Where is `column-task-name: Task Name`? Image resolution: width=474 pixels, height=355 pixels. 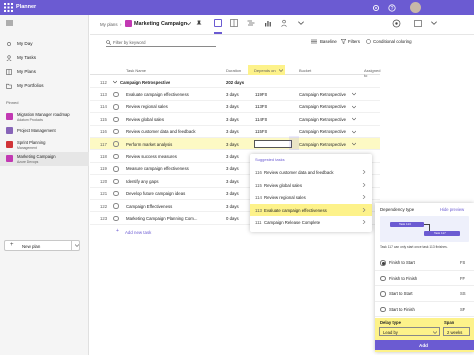
column-task-name: Task Name is located at coordinates (136, 70).